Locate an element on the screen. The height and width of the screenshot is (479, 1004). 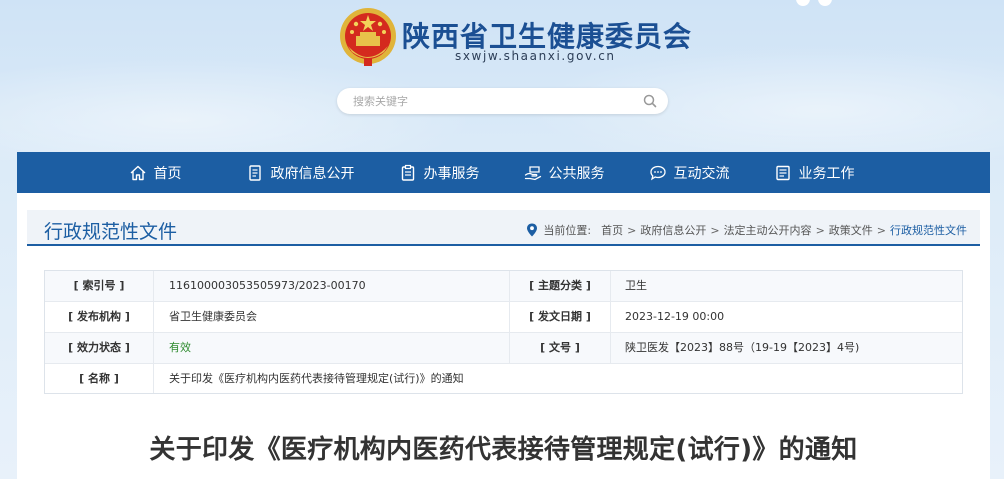
nav-item-public-services: 公共服务 is located at coordinates (586, 173).